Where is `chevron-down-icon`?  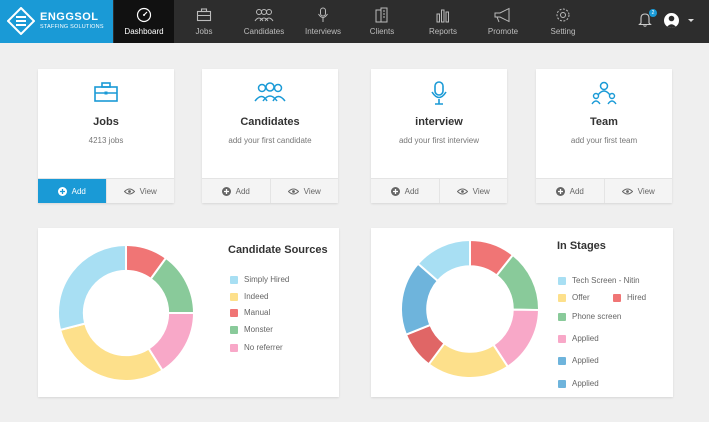
chevron-down-icon is located at coordinates (691, 20).